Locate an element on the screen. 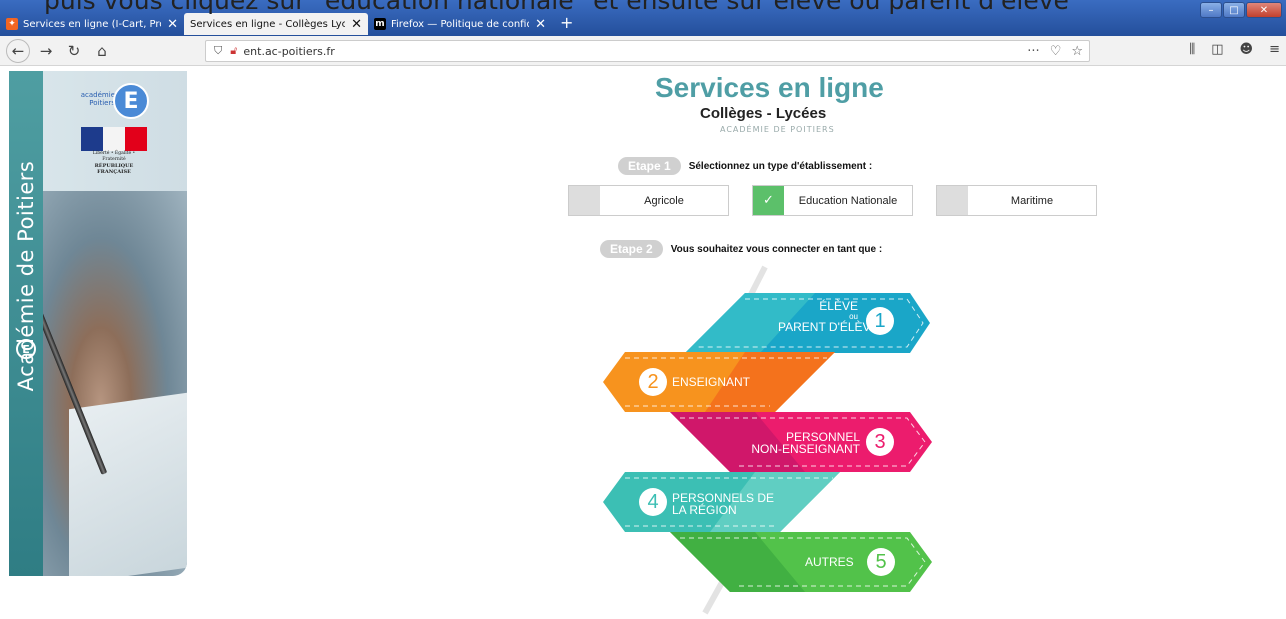 The height and width of the screenshot is (619, 1286). e-circle-icon: E is located at coordinates (26, 349).